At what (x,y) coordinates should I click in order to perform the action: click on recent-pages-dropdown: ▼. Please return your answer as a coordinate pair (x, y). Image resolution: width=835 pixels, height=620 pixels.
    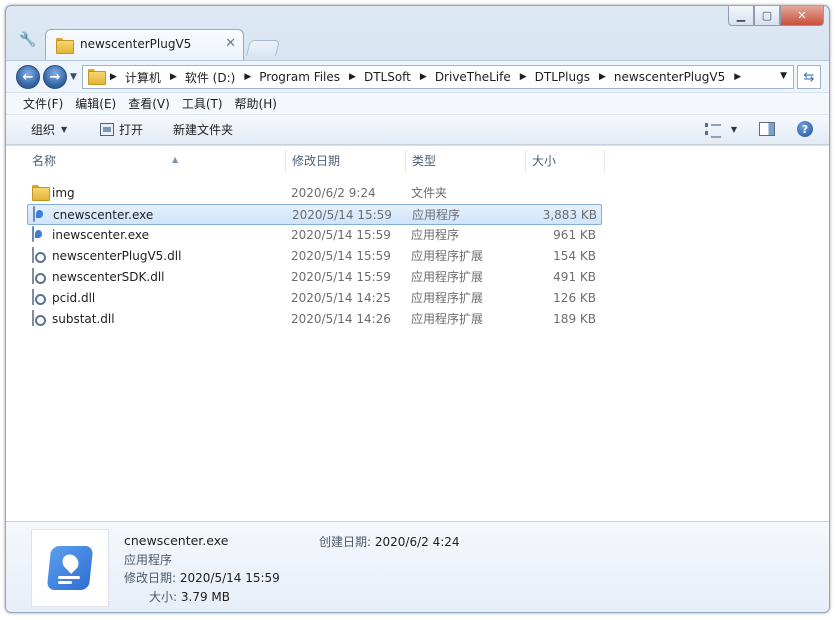
    Looking at the image, I should click on (73, 77).